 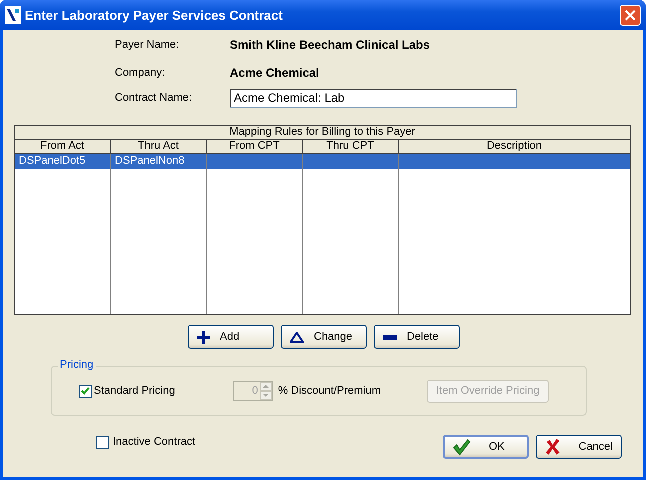 What do you see at coordinates (390, 337) in the screenshot?
I see `minus-icon` at bounding box center [390, 337].